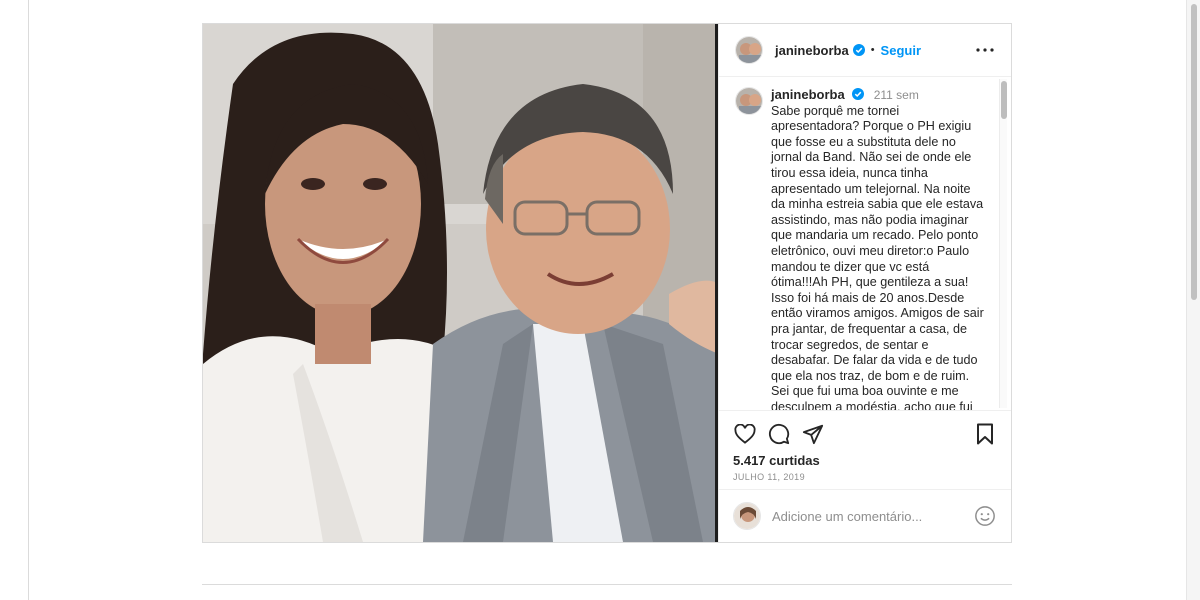 This screenshot has width=1200, height=600. Describe the element at coordinates (985, 434) in the screenshot. I see `bookmark-icon` at that location.